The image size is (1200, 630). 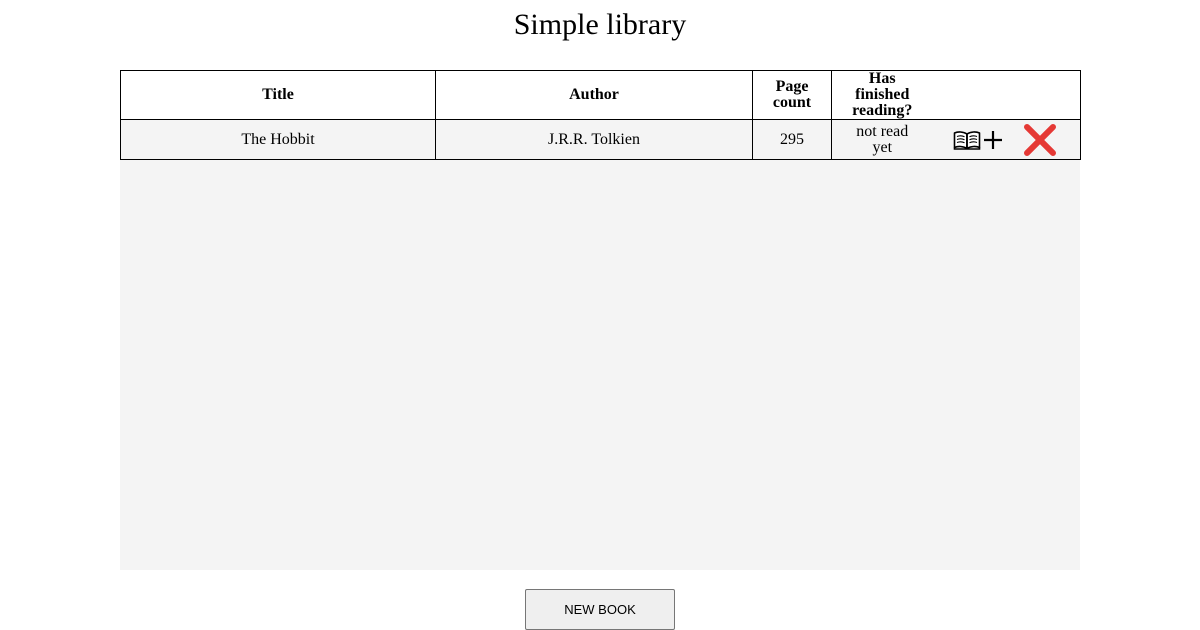 I want to click on read-status-line2: yet, so click(x=882, y=147).